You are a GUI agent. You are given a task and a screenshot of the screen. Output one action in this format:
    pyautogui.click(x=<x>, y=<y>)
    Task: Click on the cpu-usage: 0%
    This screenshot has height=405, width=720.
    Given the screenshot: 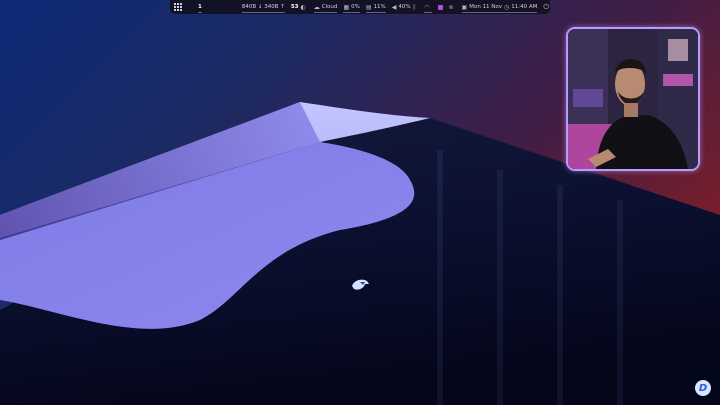 What is the action you would take?
    pyautogui.click(x=355, y=7)
    